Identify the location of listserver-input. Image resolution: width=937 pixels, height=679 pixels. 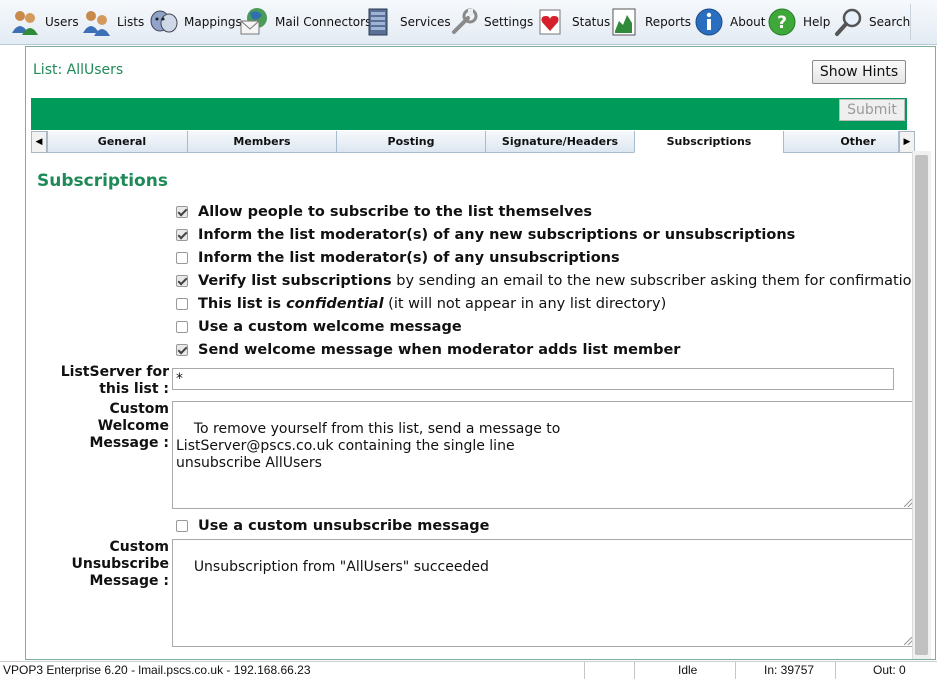
(533, 379).